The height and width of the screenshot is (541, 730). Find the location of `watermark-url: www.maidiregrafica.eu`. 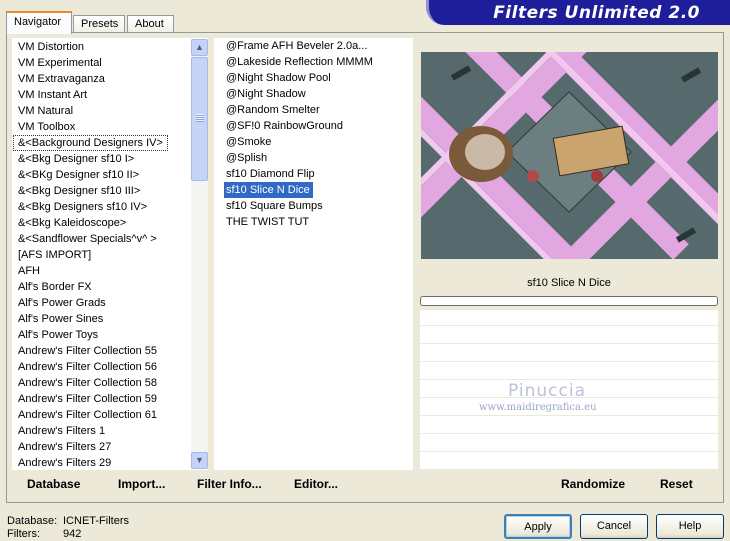

watermark-url: www.maidiregrafica.eu is located at coordinates (538, 407).